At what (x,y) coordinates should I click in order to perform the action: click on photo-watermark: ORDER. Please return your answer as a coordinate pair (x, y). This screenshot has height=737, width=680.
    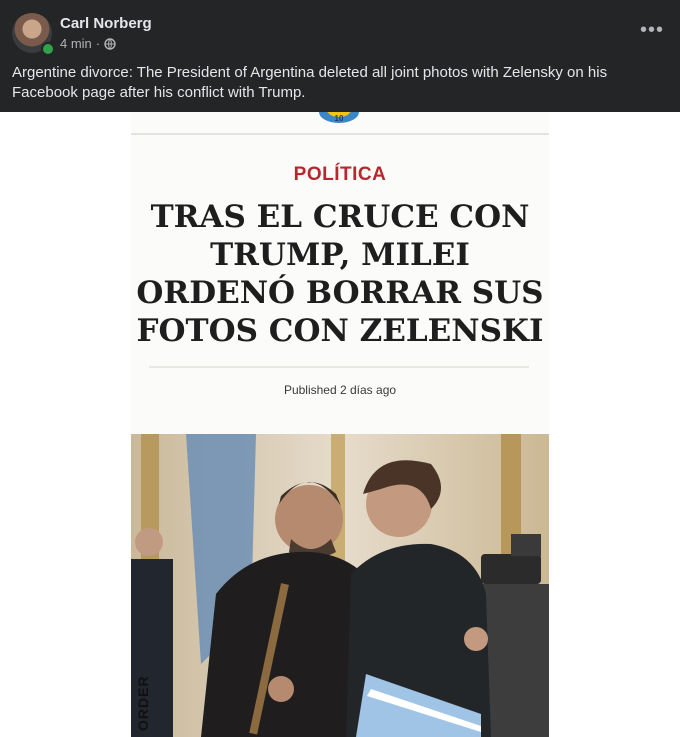
    Looking at the image, I should click on (143, 703).